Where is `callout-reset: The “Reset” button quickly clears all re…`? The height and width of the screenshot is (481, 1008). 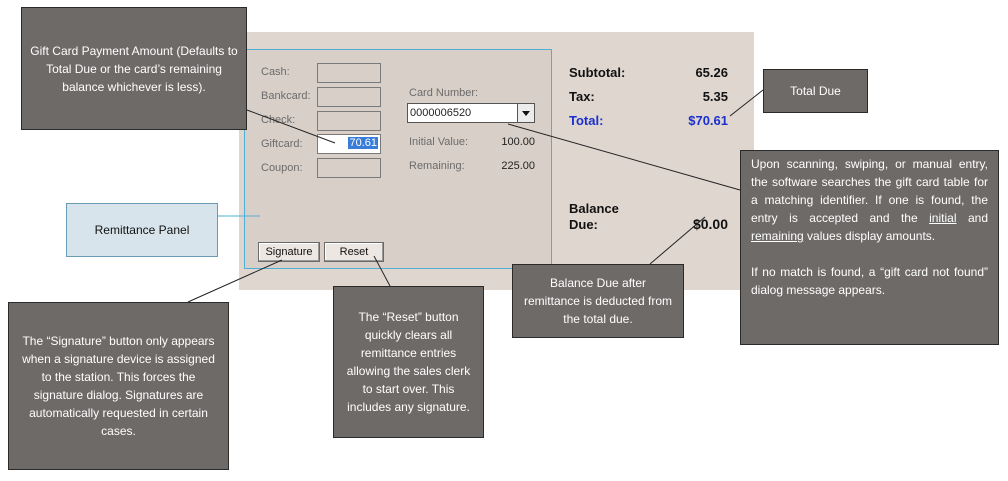
callout-reset: The “Reset” button quickly clears all re… is located at coordinates (408, 362).